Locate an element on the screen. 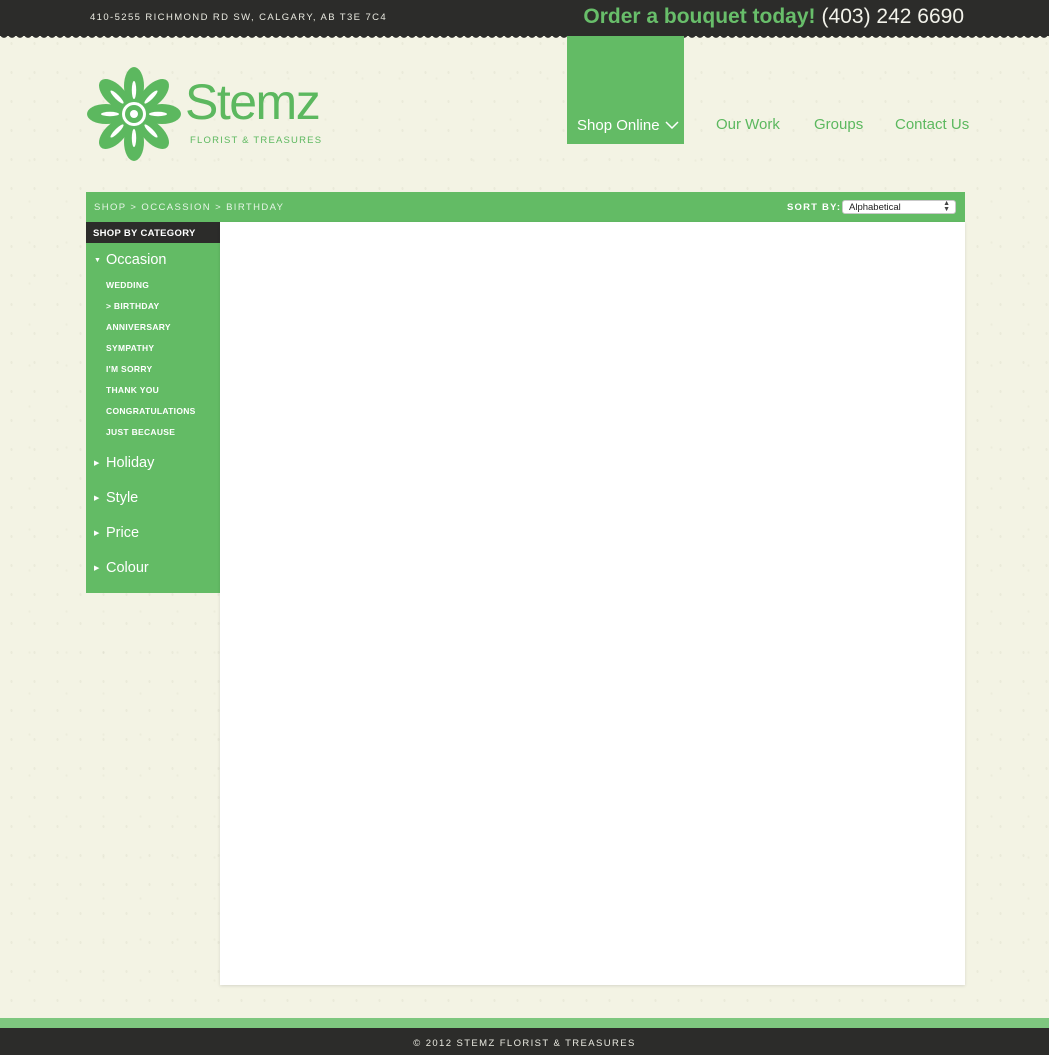 This screenshot has height=1055, width=1049. flower-icon is located at coordinates (134, 114).